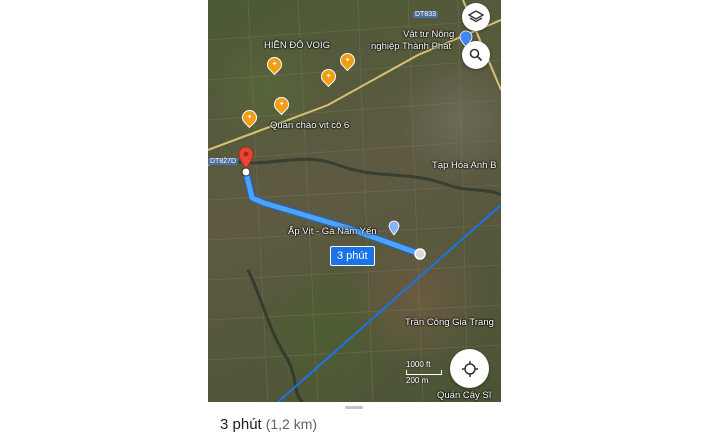 This screenshot has height=440, width=710. What do you see at coordinates (354, 407) in the screenshot?
I see `sheet-drag-handle` at bounding box center [354, 407].